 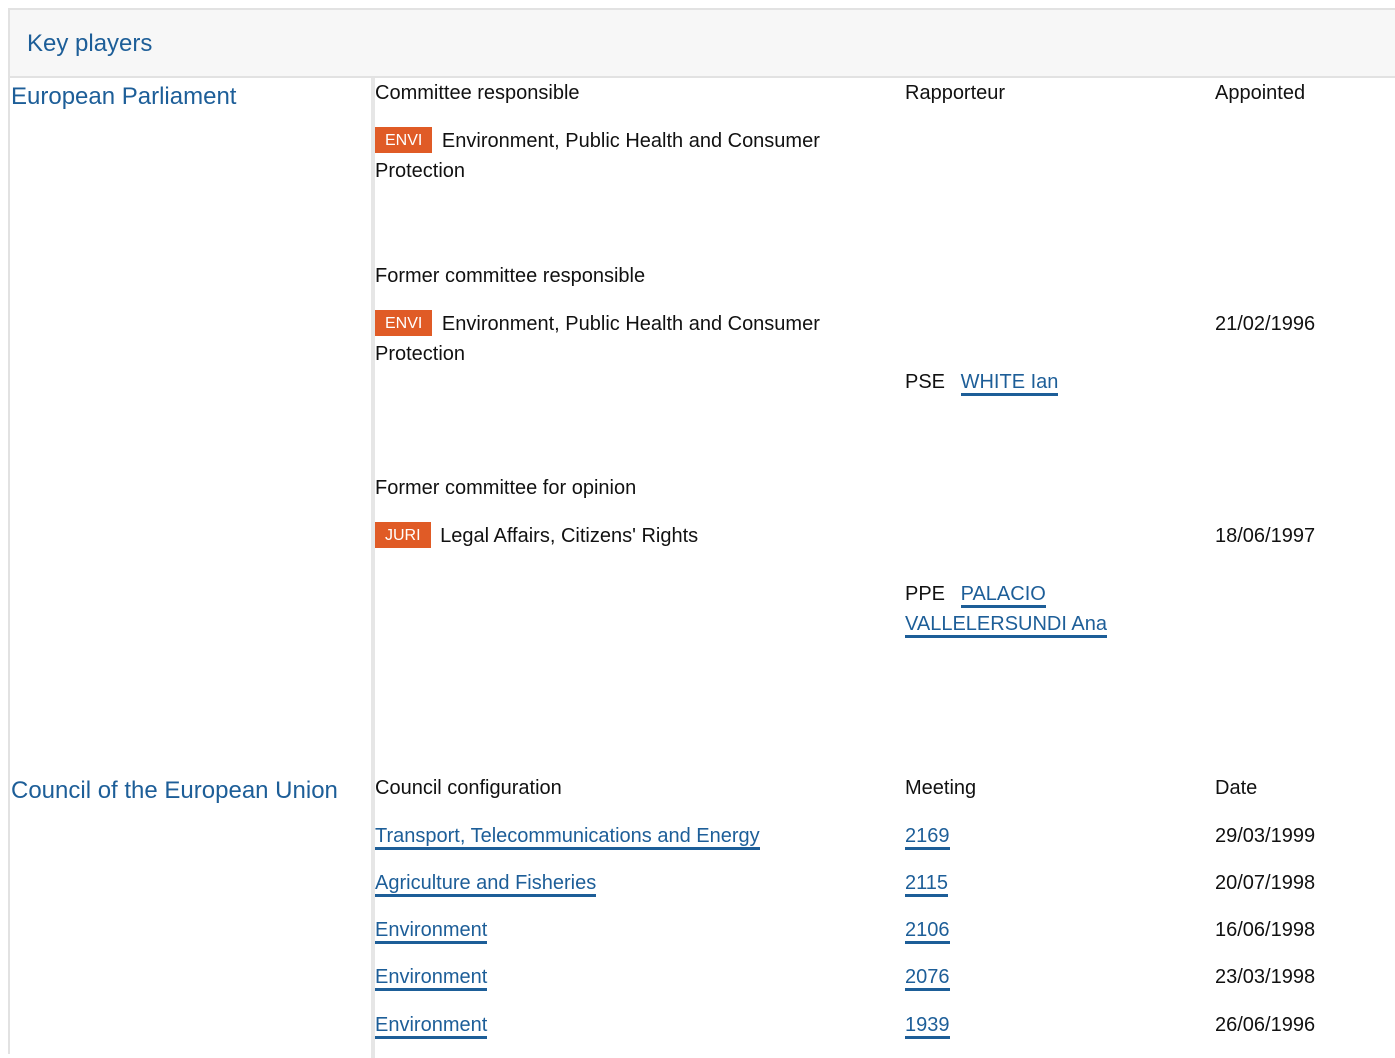 I want to click on column-header-appointed: Appointed, so click(x=1260, y=93).